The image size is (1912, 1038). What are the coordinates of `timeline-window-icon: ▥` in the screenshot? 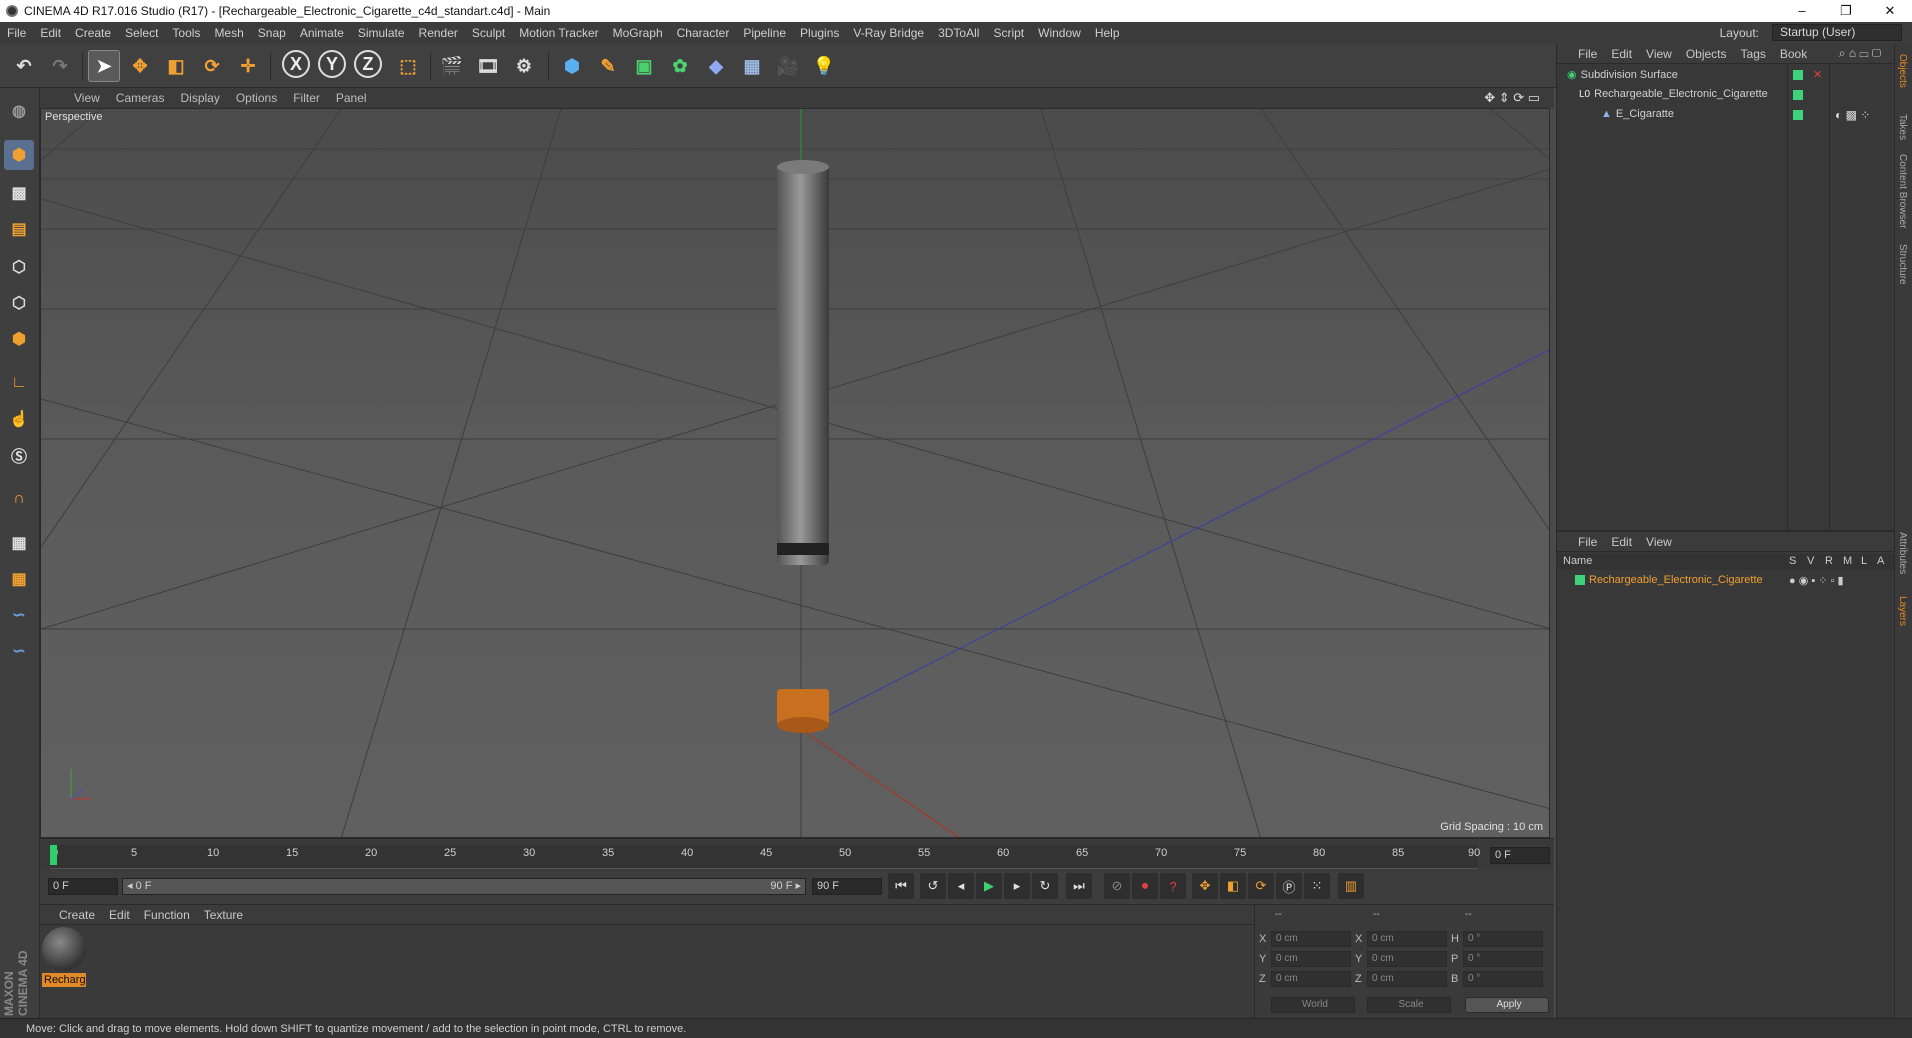 It's located at (1351, 886).